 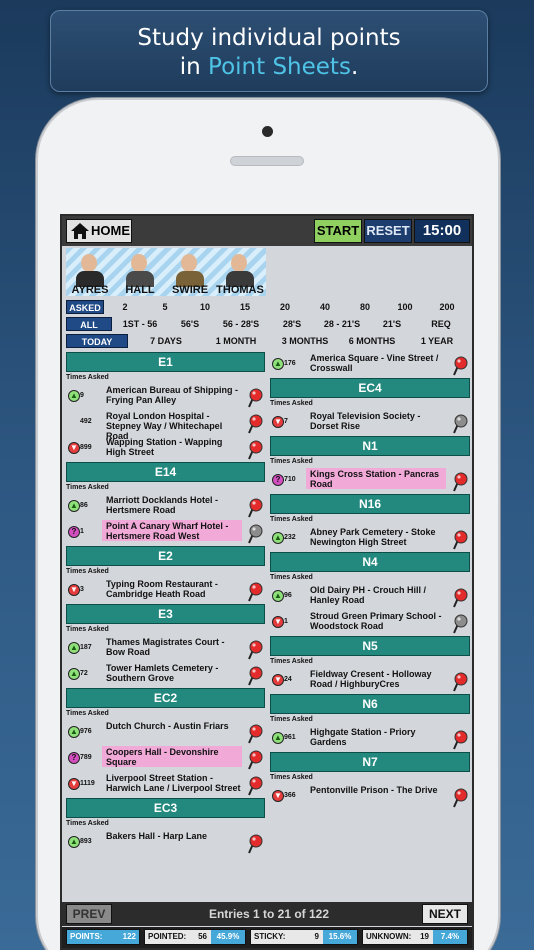 What do you see at coordinates (370, 481) in the screenshot?
I see `point-entry: ? 710 Kings Cross Station - Pancras Road` at bounding box center [370, 481].